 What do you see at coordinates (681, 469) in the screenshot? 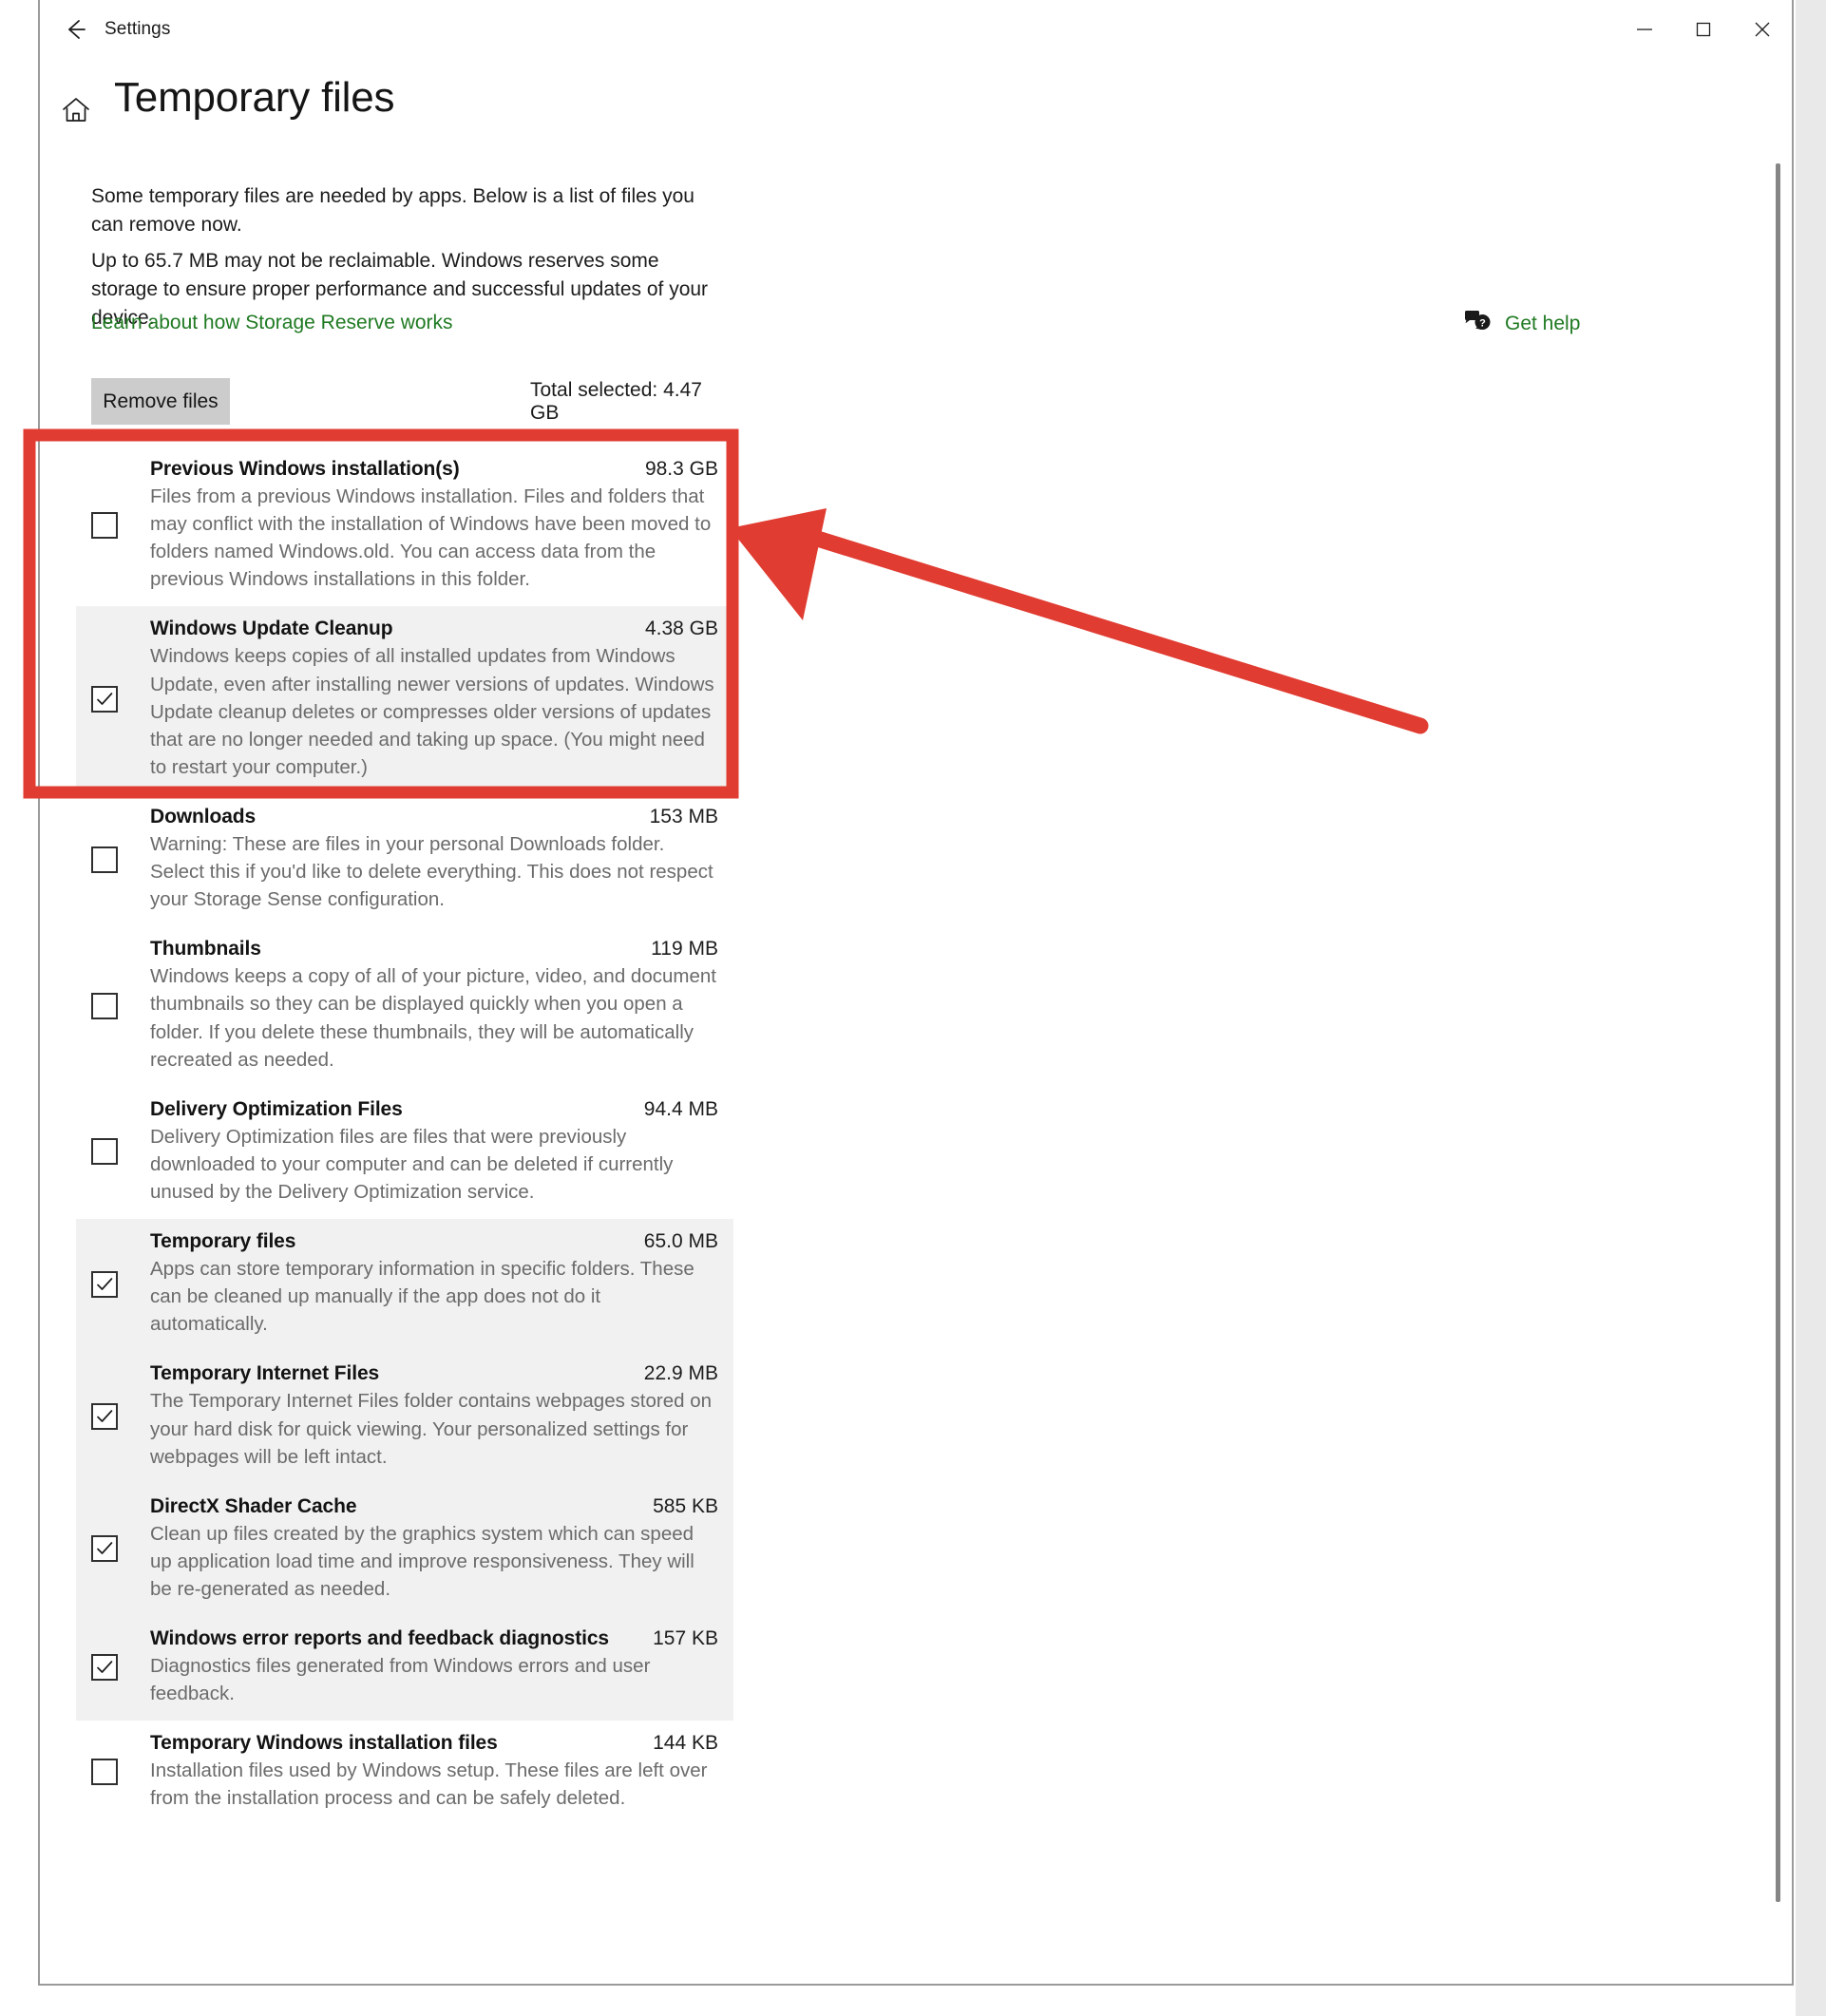
I see `file-category-size: 98.3 GB` at bounding box center [681, 469].